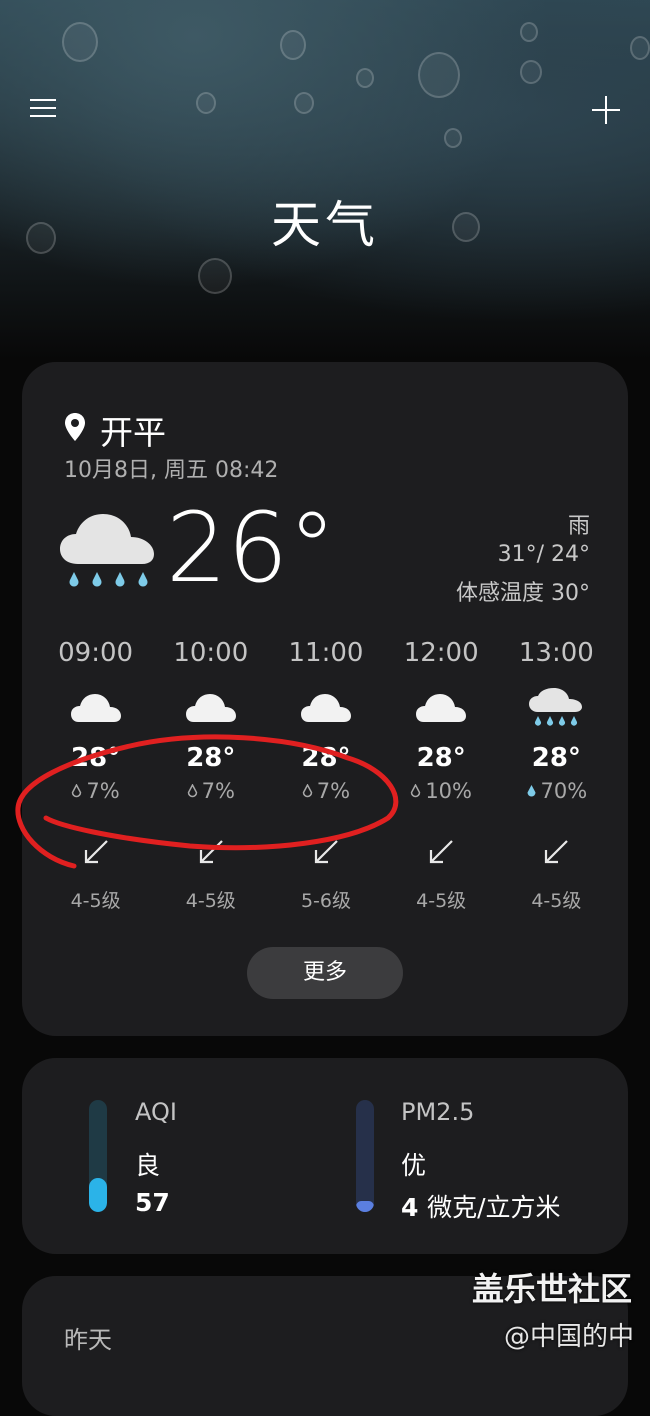 This screenshot has height=1416, width=650. I want to click on hourly-item: 12:00 28° 10% 4-5级, so click(441, 773).